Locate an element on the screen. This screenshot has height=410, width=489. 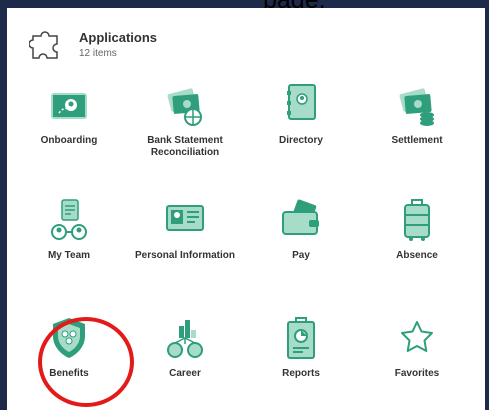
app-tile-onboarding: Onboarding is located at coordinates (69, 128).